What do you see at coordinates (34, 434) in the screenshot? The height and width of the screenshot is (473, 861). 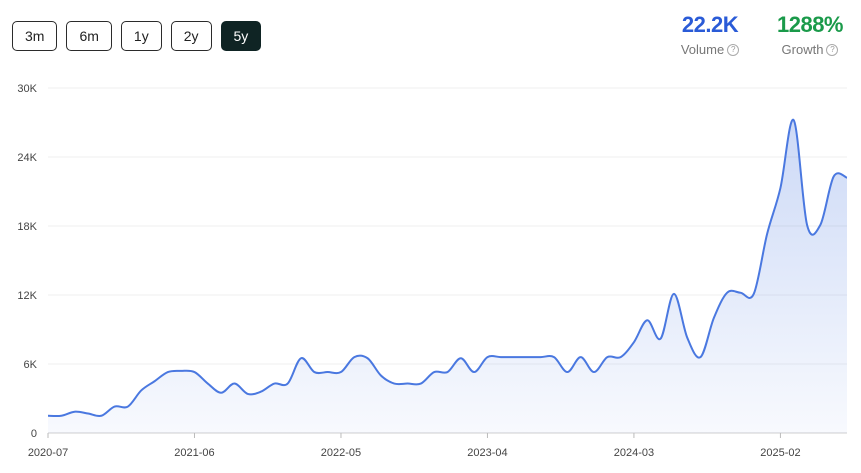 I see `y-tick-label: 0` at bounding box center [34, 434].